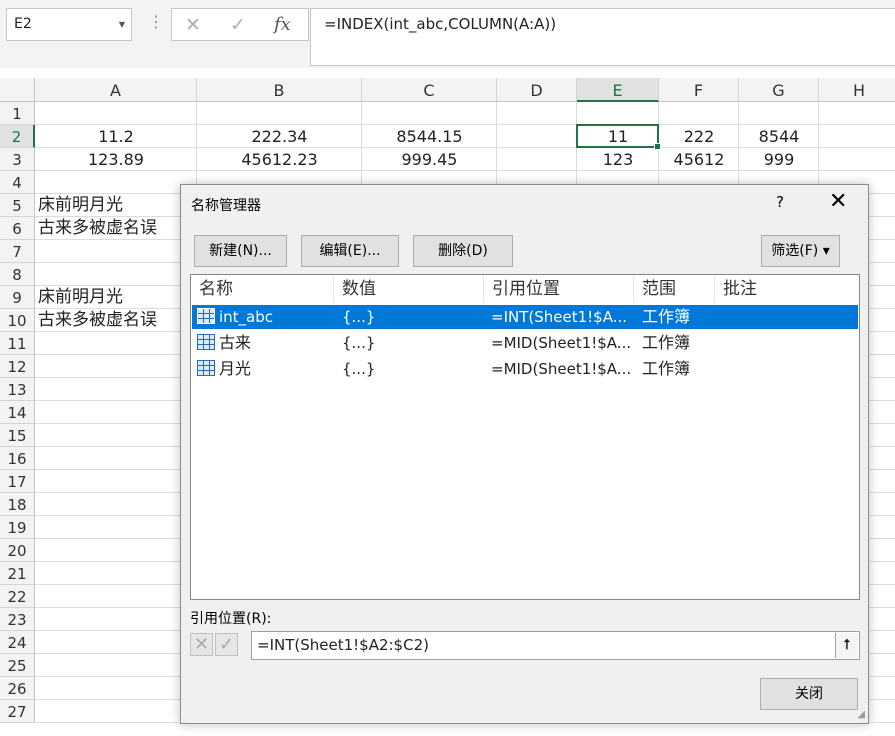 This screenshot has width=895, height=736. What do you see at coordinates (699, 159) in the screenshot?
I see `cell-F3: 45612` at bounding box center [699, 159].